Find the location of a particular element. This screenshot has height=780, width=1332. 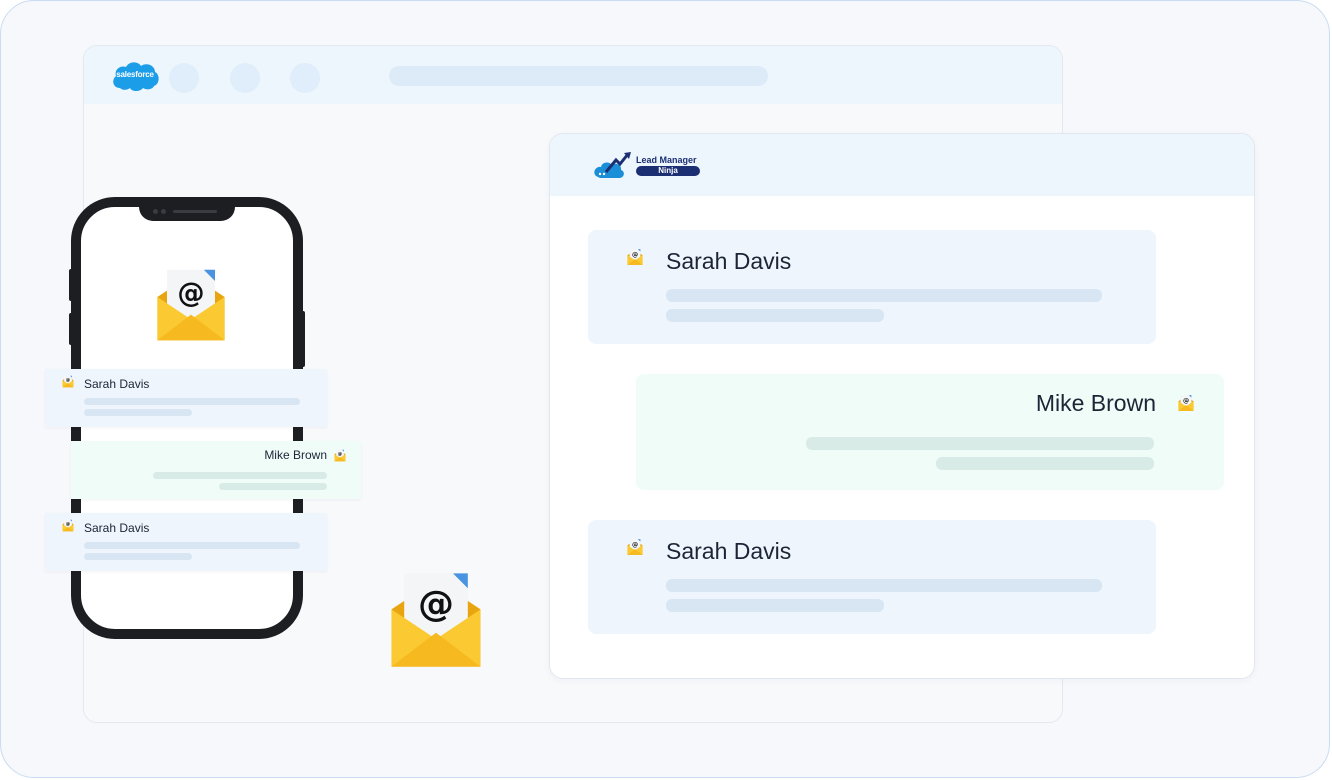

message-card-3: Sarah Davis is located at coordinates (872, 577).